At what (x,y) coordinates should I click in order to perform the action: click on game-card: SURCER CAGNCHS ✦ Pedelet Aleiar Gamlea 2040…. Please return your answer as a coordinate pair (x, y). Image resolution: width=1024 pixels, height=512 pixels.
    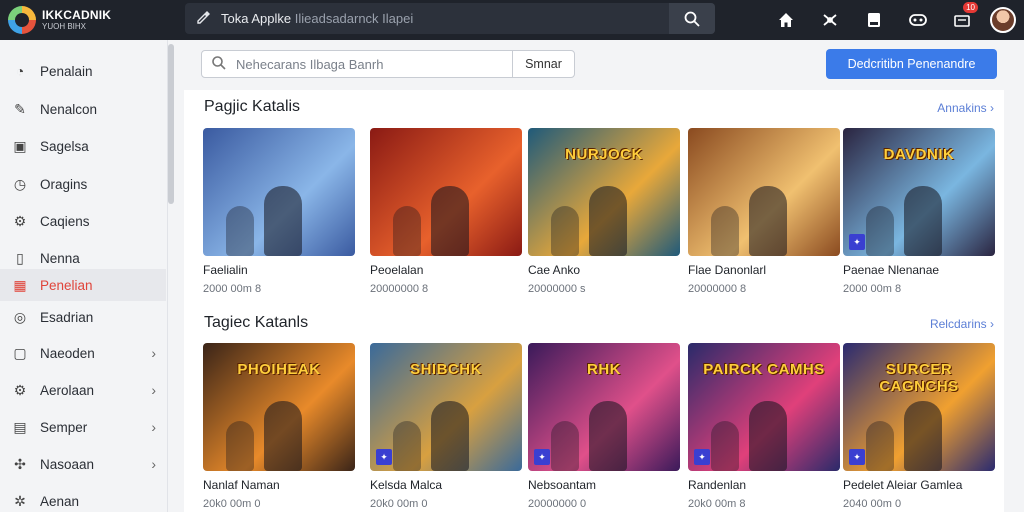
    Looking at the image, I should click on (919, 426).